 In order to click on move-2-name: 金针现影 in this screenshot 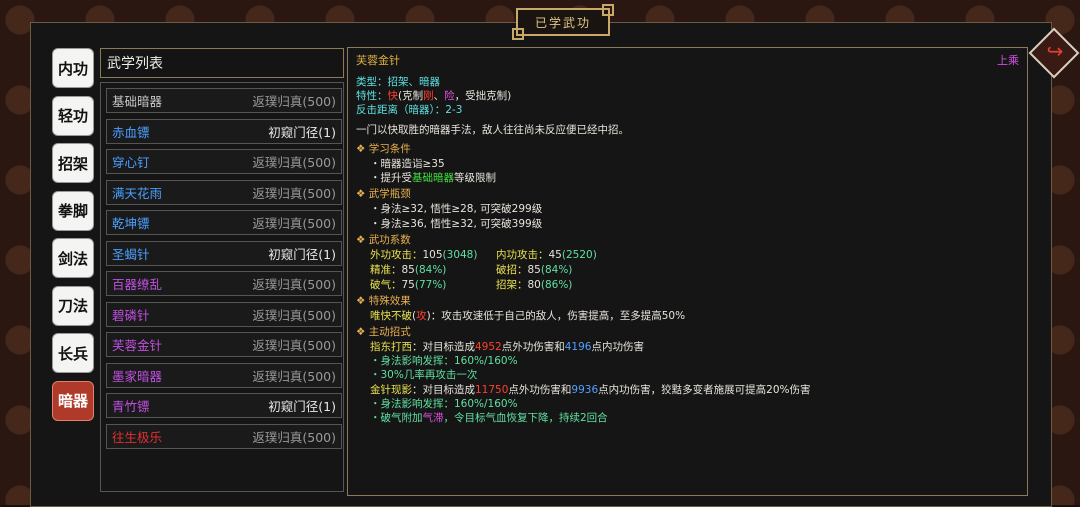, I will do `click(391, 390)`.